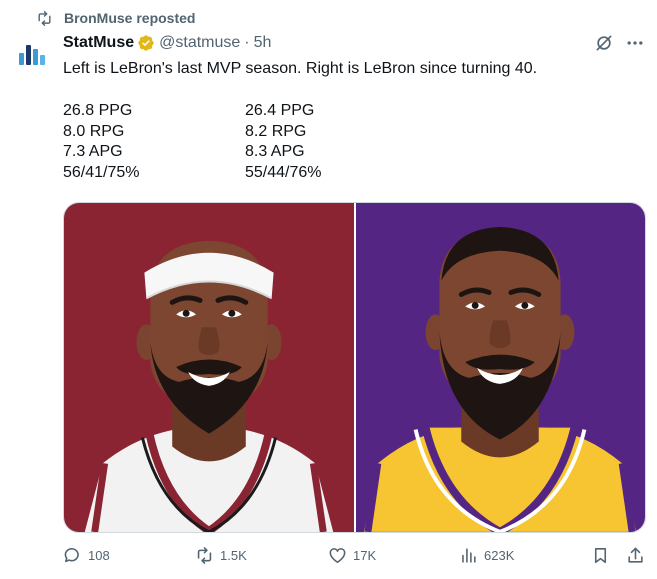 This screenshot has height=579, width=657. I want to click on share-icon, so click(635, 555).